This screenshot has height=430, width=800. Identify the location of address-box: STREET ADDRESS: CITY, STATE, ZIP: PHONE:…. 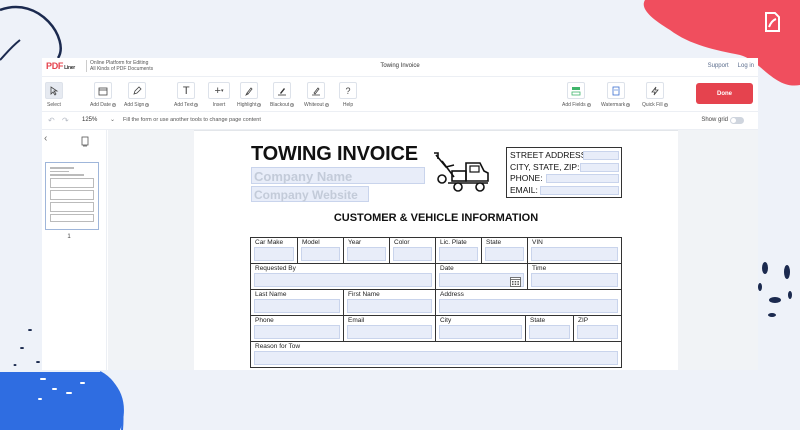
(564, 172).